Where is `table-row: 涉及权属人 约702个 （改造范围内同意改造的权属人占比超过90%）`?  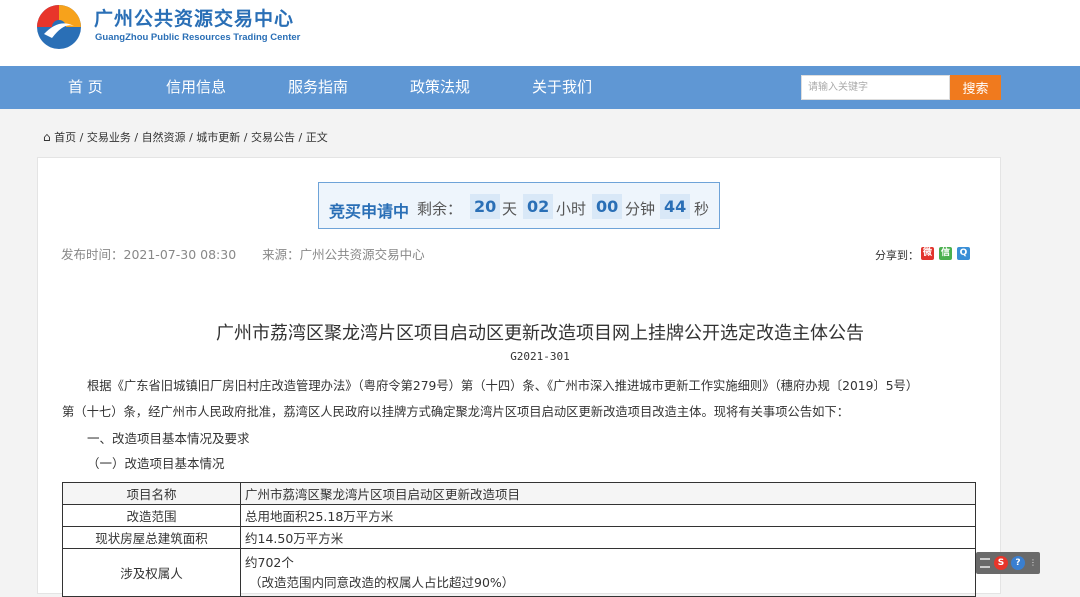
table-row: 涉及权属人 约702个 （改造范围内同意改造的权属人占比超过90%） is located at coordinates (519, 572).